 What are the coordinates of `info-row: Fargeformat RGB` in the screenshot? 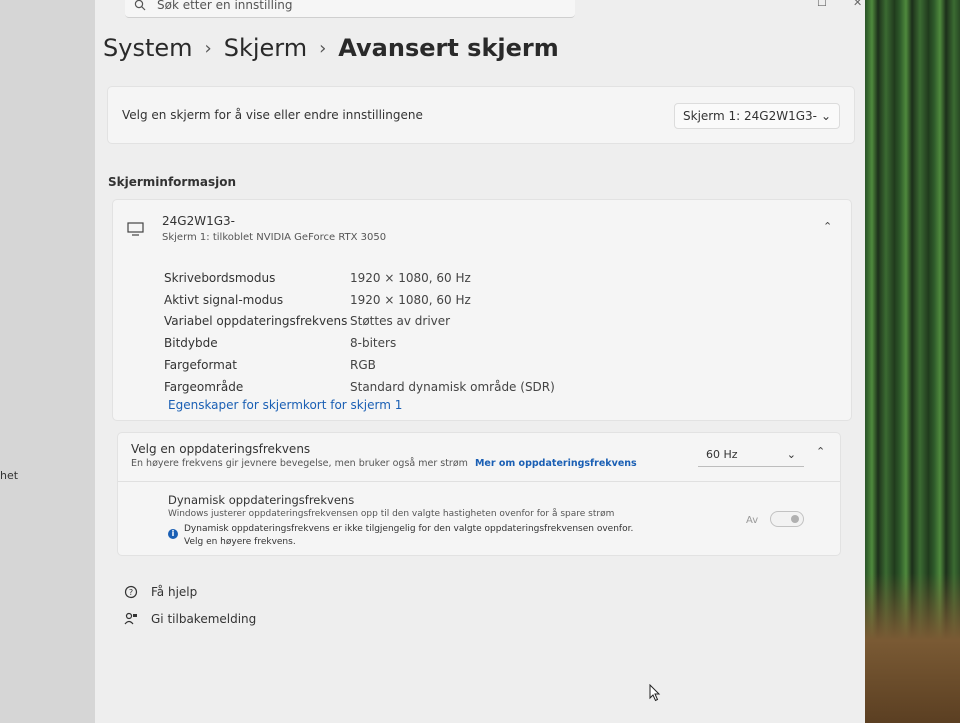 It's located at (359, 365).